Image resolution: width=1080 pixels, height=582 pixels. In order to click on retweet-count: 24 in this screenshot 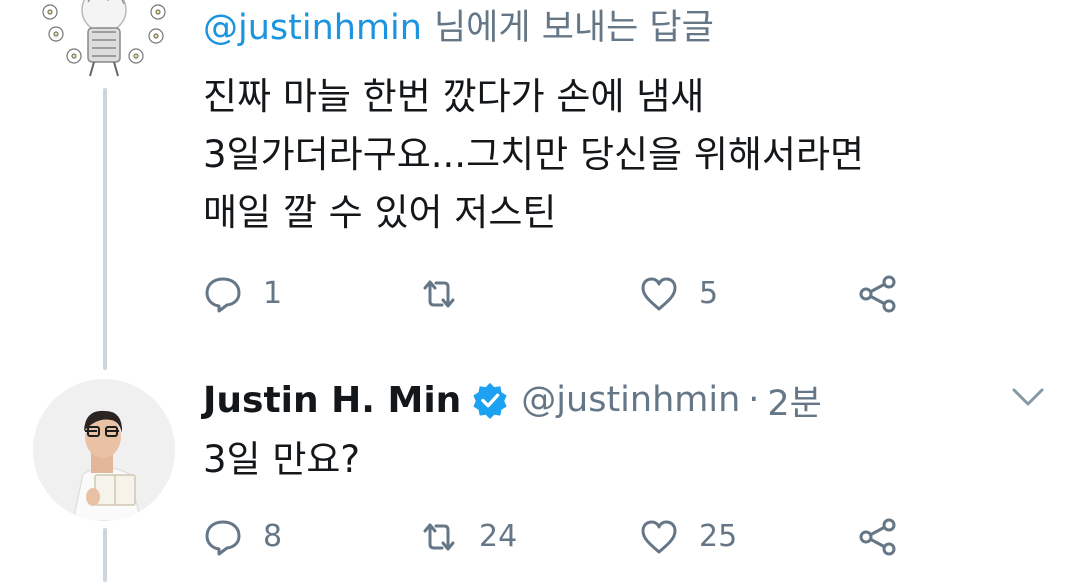, I will do `click(498, 536)`.